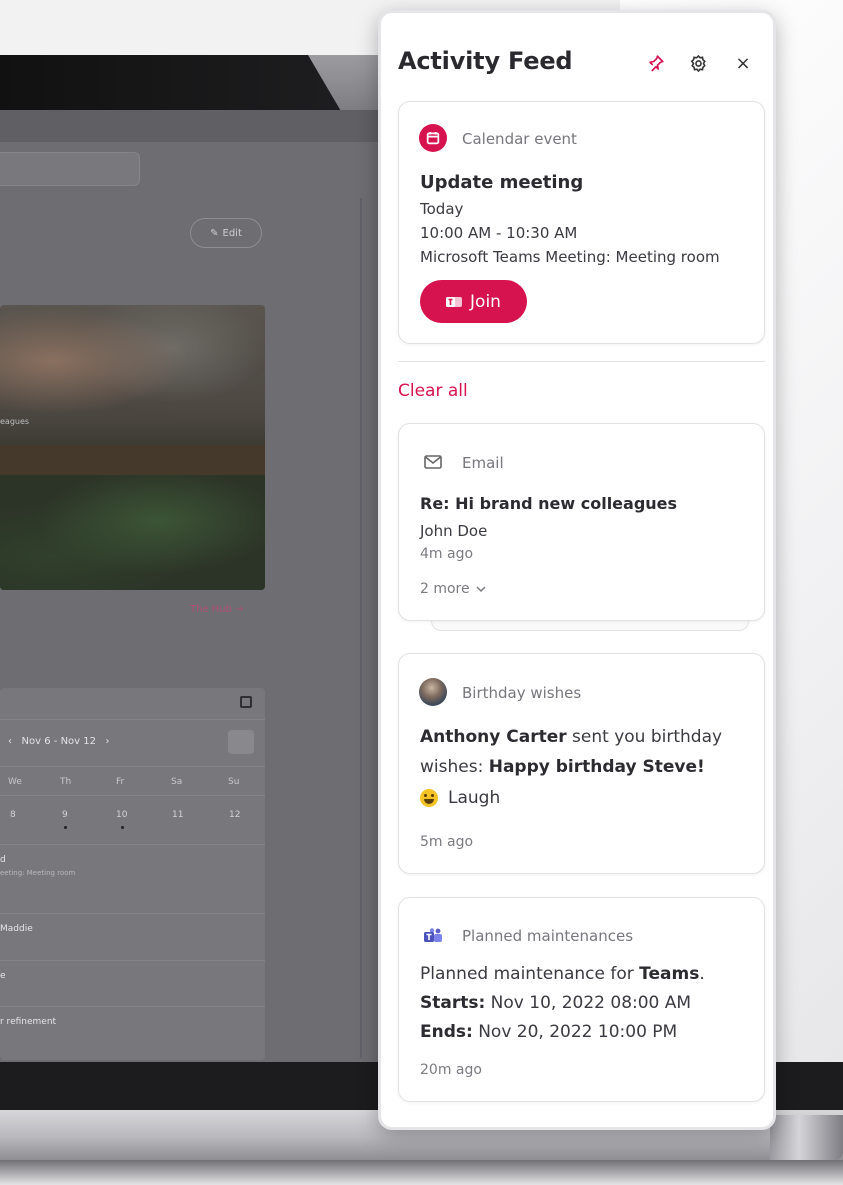  I want to click on laugh-emoji-icon, so click(429, 798).